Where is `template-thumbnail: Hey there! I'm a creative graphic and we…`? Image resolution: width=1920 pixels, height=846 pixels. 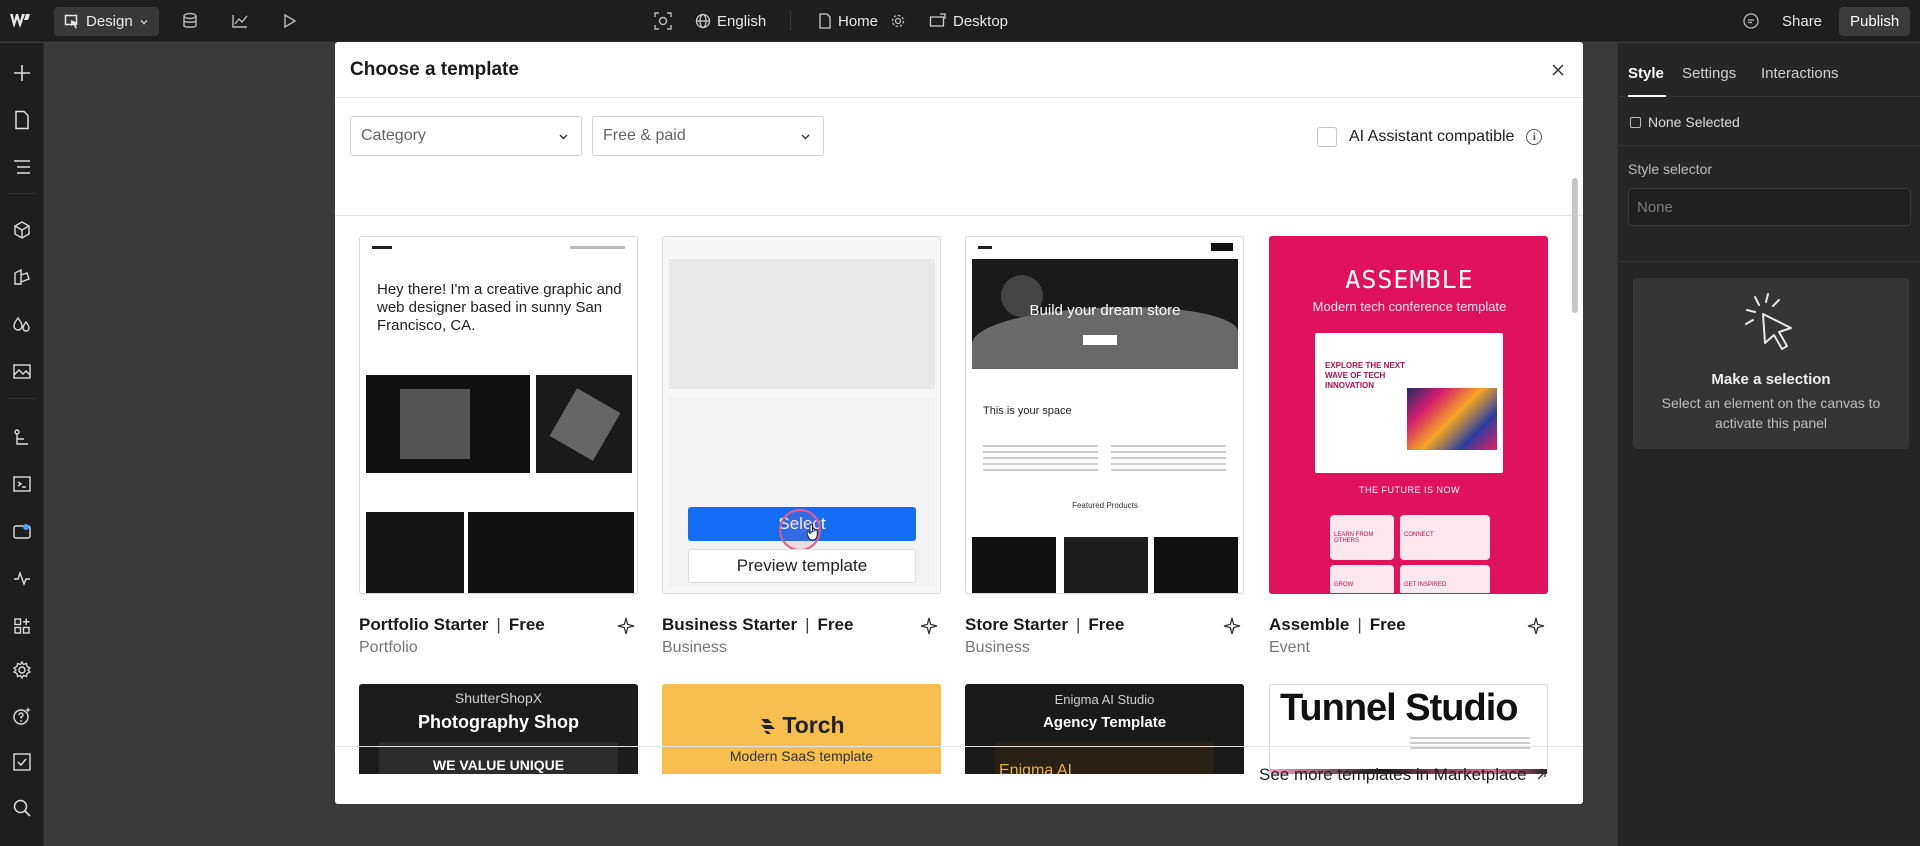 template-thumbnail: Hey there! I'm a creative graphic and we… is located at coordinates (498, 415).